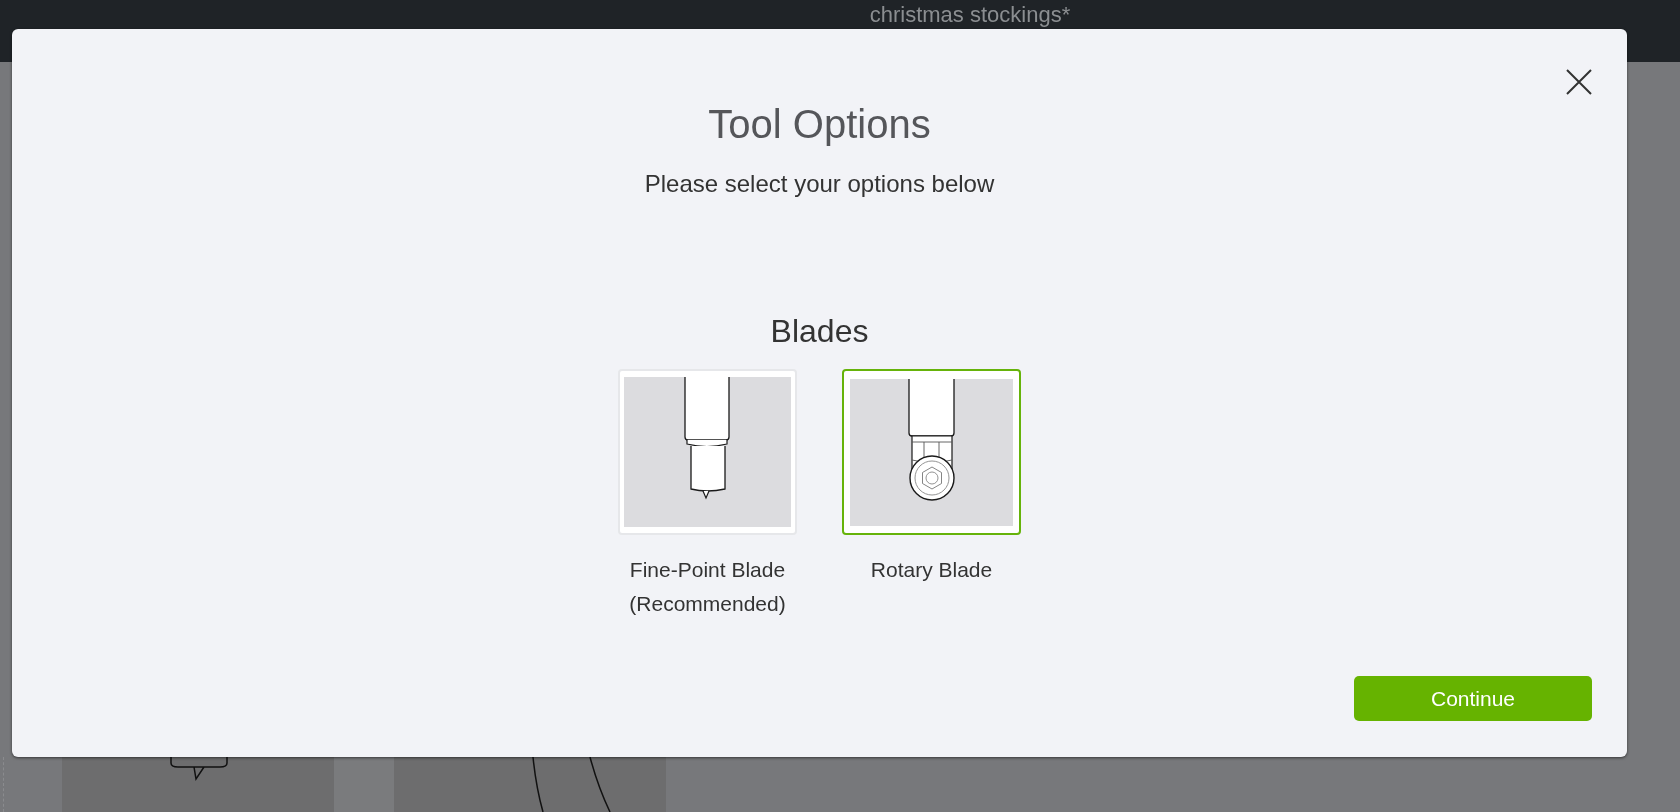  What do you see at coordinates (819, 124) in the screenshot?
I see `dialog-title: Tool Options` at bounding box center [819, 124].